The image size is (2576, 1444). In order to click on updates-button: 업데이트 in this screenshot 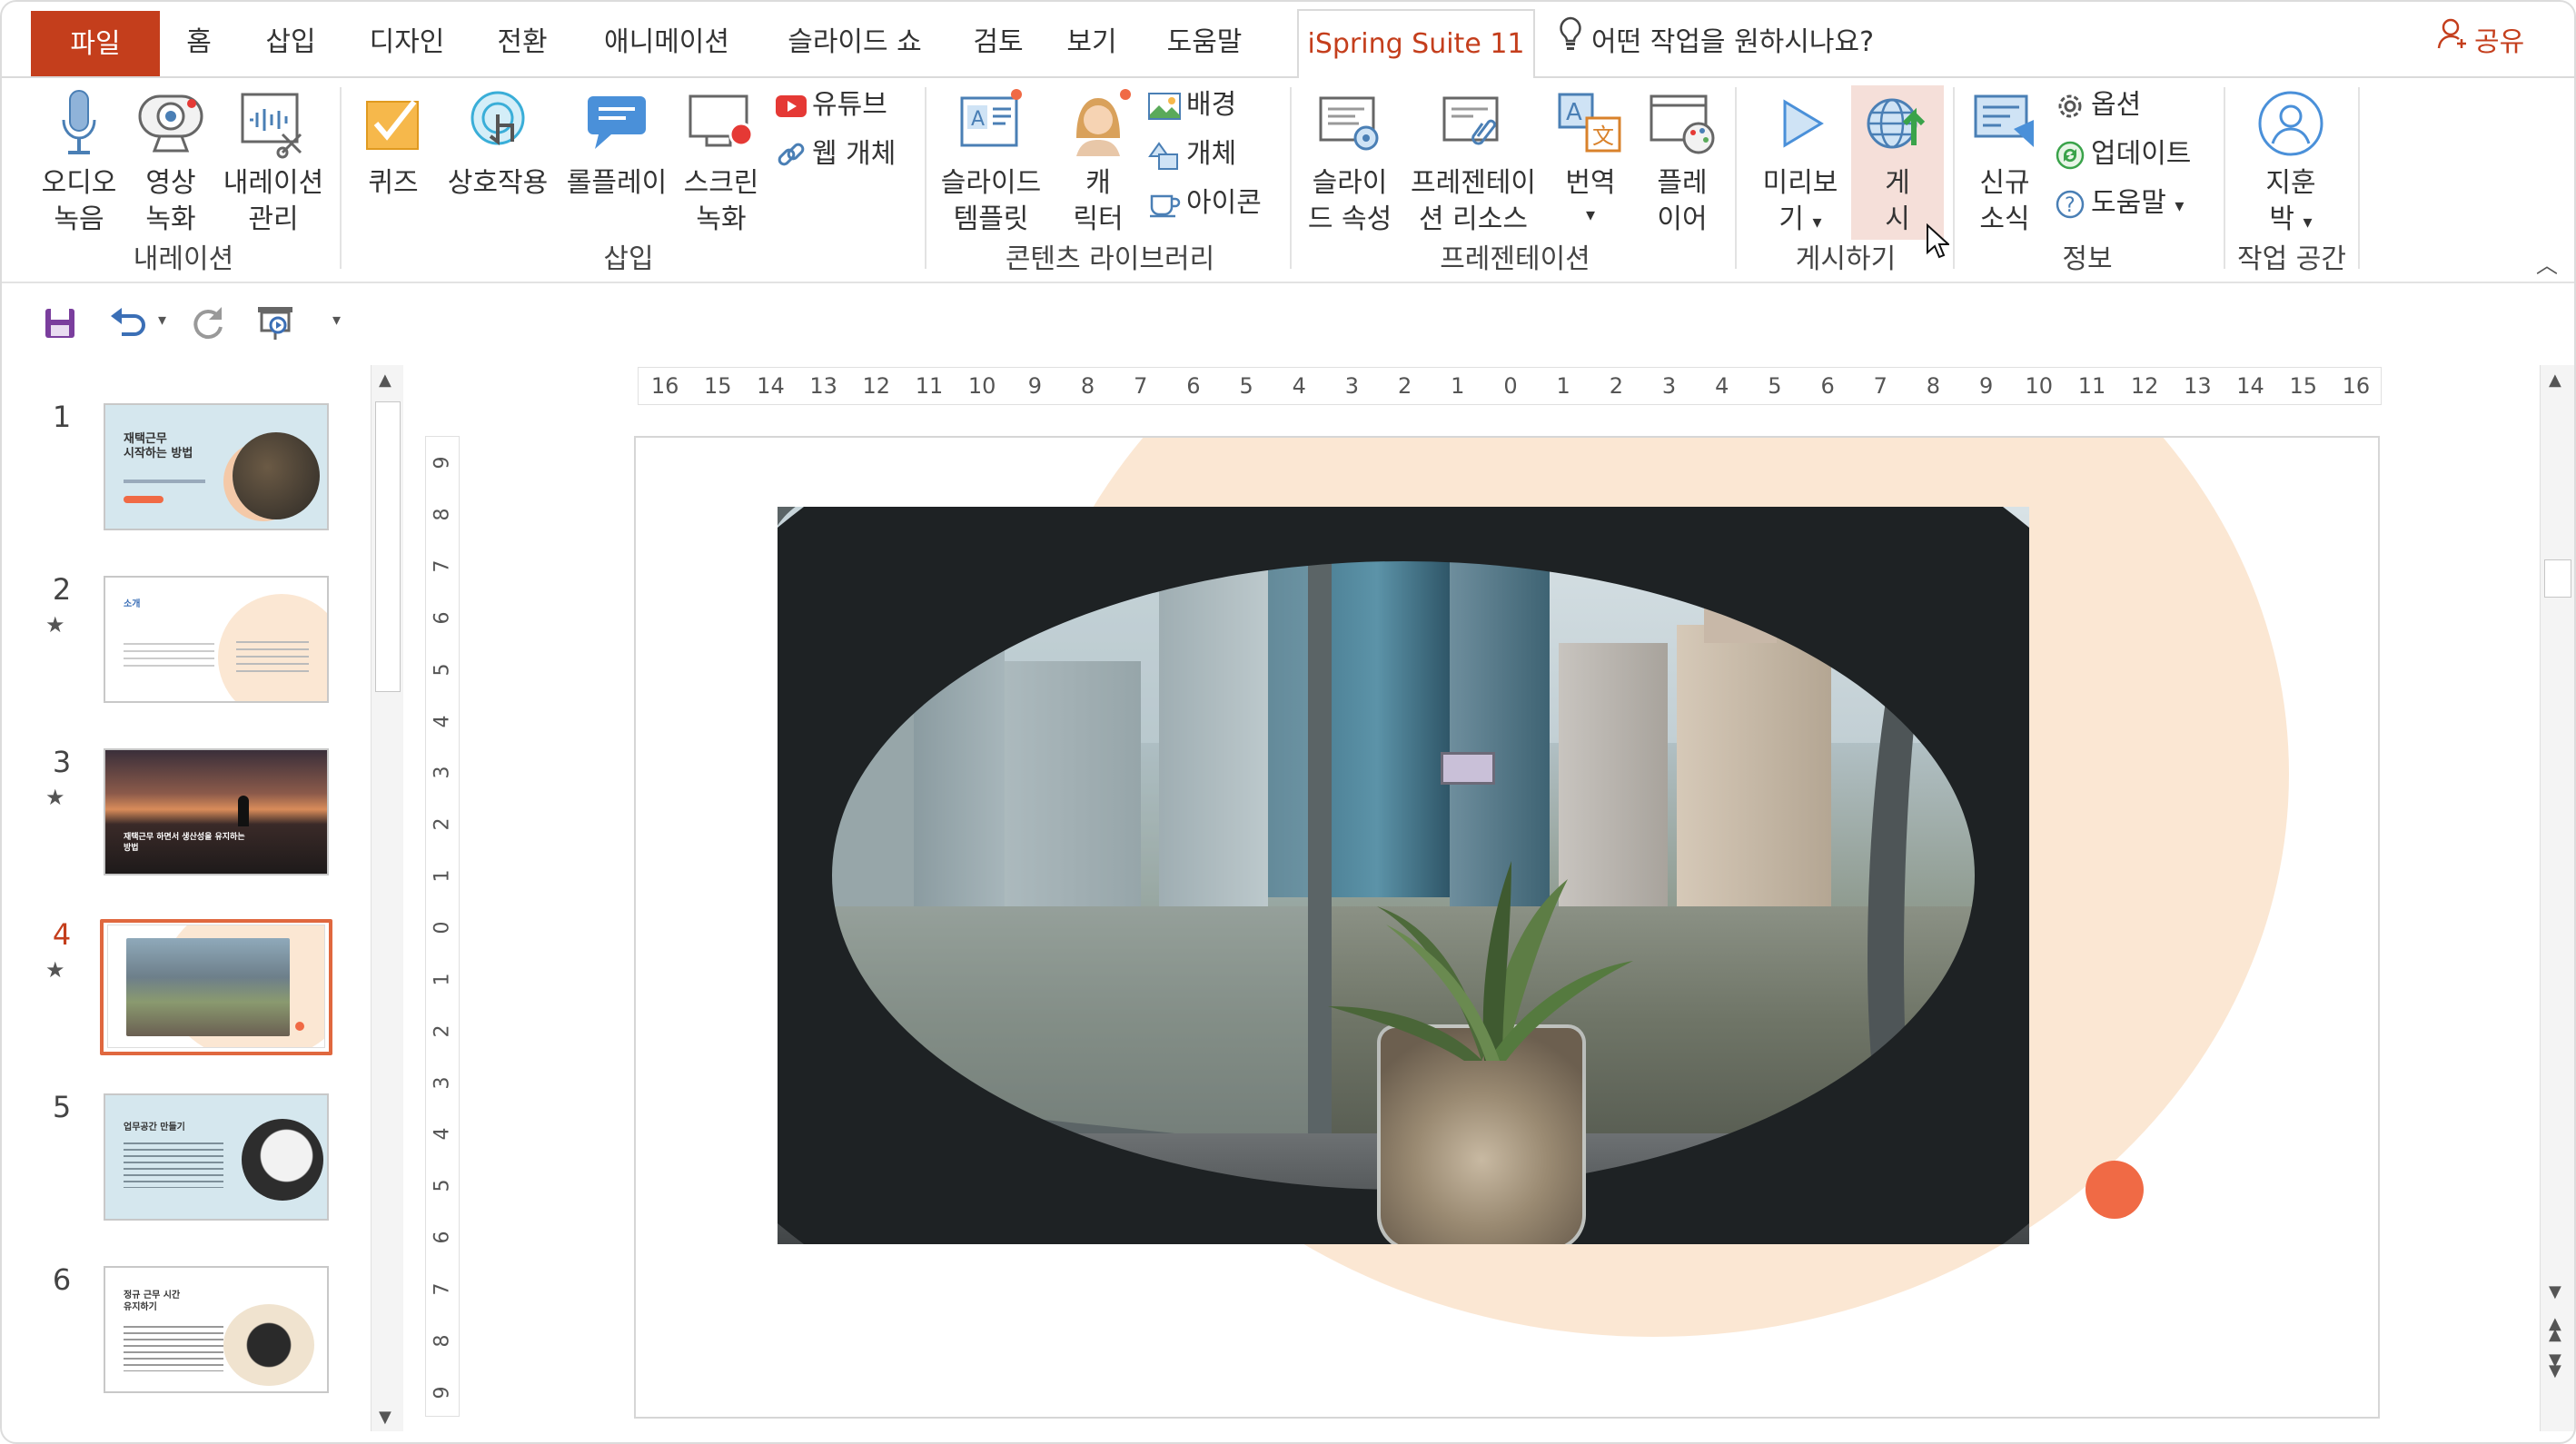, I will do `click(2123, 154)`.